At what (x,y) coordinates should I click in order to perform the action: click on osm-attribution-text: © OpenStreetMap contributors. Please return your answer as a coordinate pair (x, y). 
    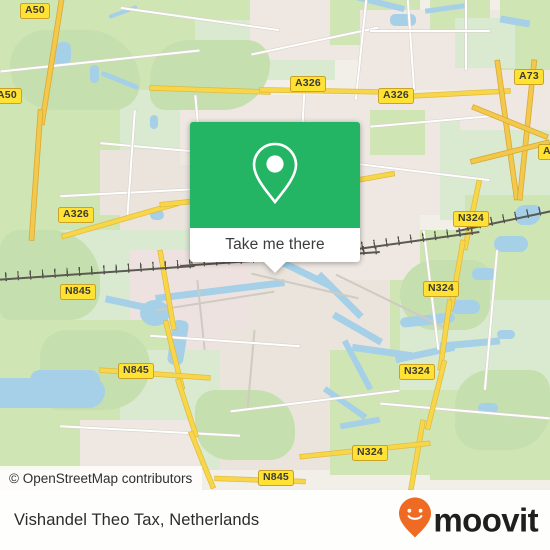
    Looking at the image, I should click on (101, 478).